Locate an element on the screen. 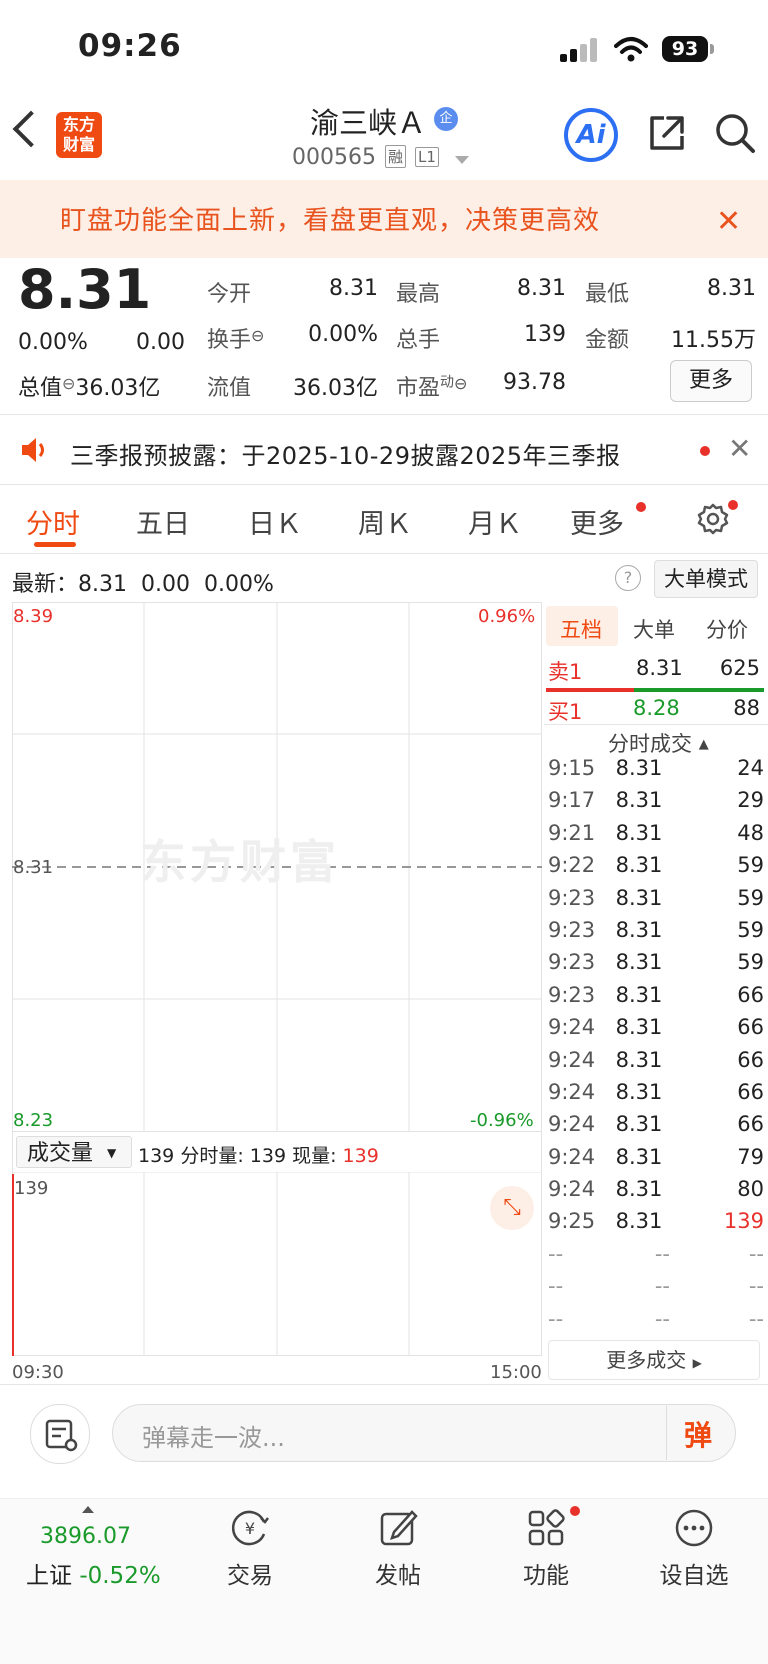 Image resolution: width=768 pixels, height=1664 pixels. nav-post: 发帖 is located at coordinates (398, 1573).